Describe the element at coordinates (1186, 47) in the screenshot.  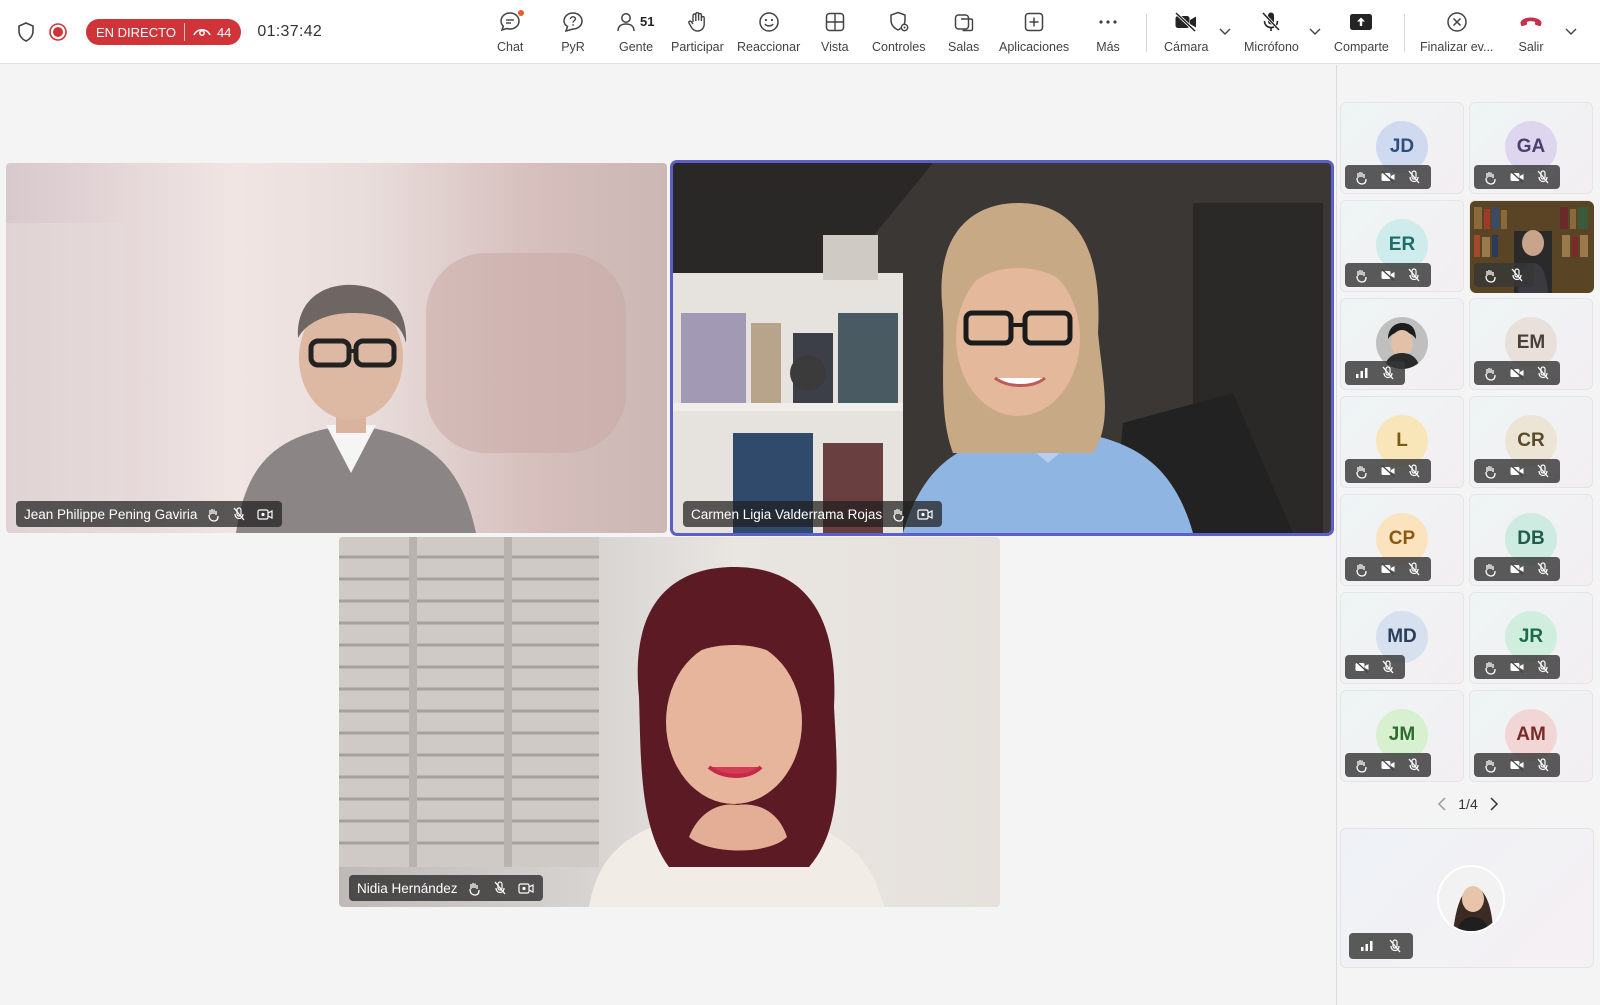
I see `camera-label: Cámara` at that location.